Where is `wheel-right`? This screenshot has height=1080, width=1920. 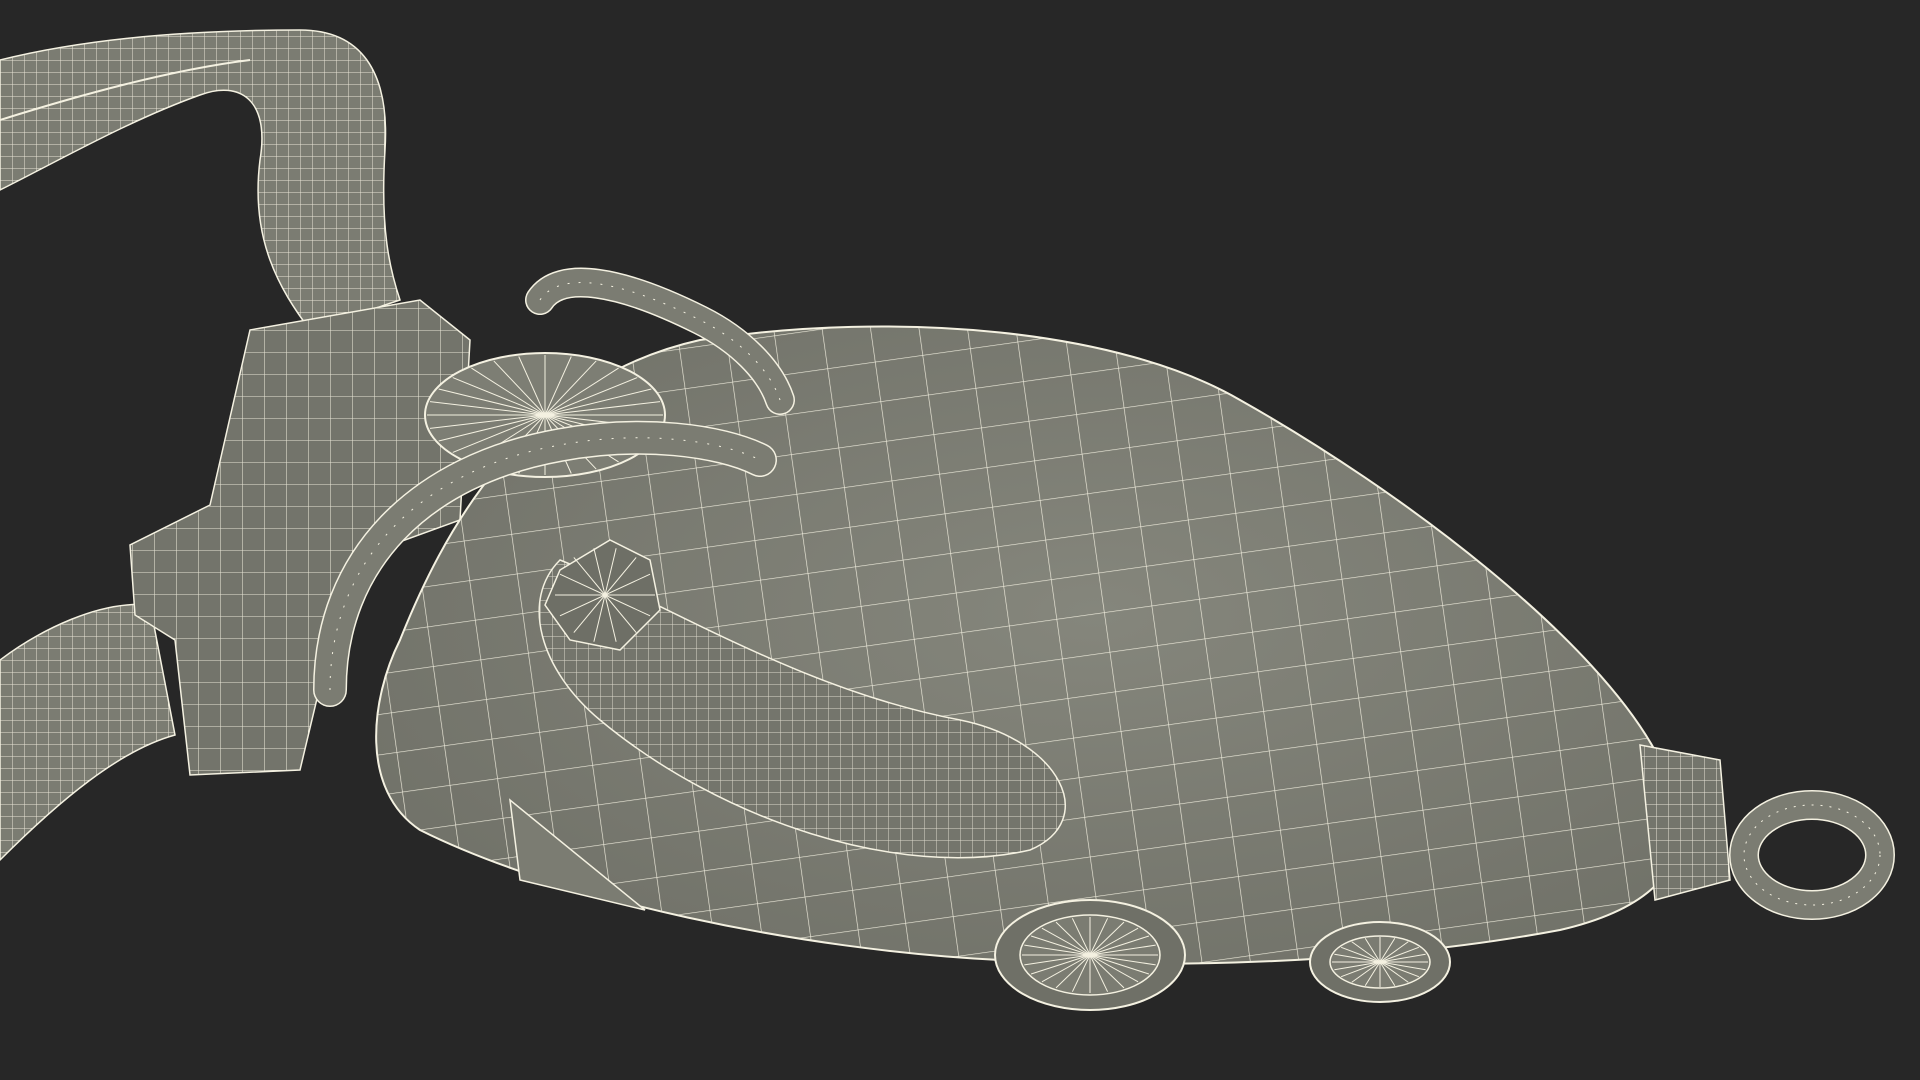 wheel-right is located at coordinates (1380, 962).